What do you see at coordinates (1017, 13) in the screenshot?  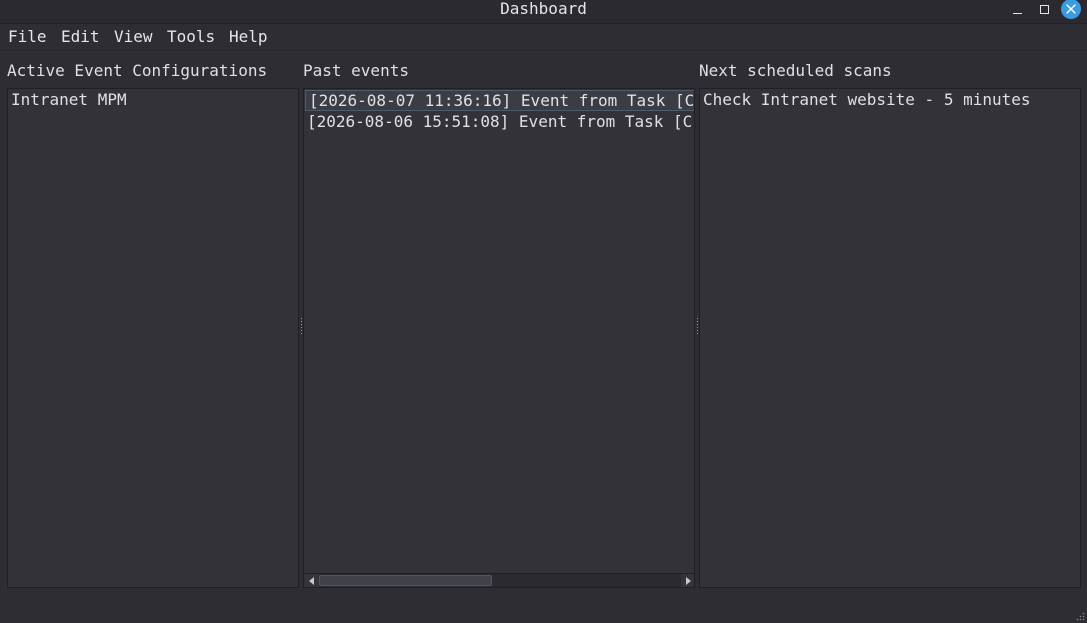 I see `minimize-icon` at bounding box center [1017, 13].